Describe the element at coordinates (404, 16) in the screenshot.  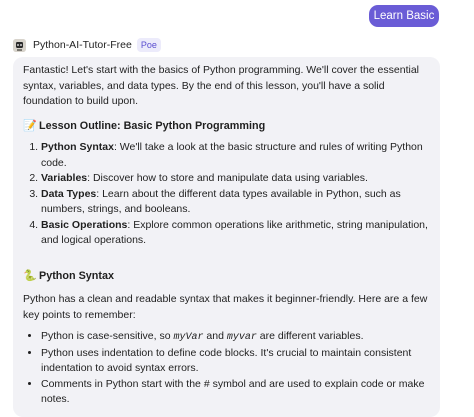
I see `learn-basic-button: Learn Basic` at that location.